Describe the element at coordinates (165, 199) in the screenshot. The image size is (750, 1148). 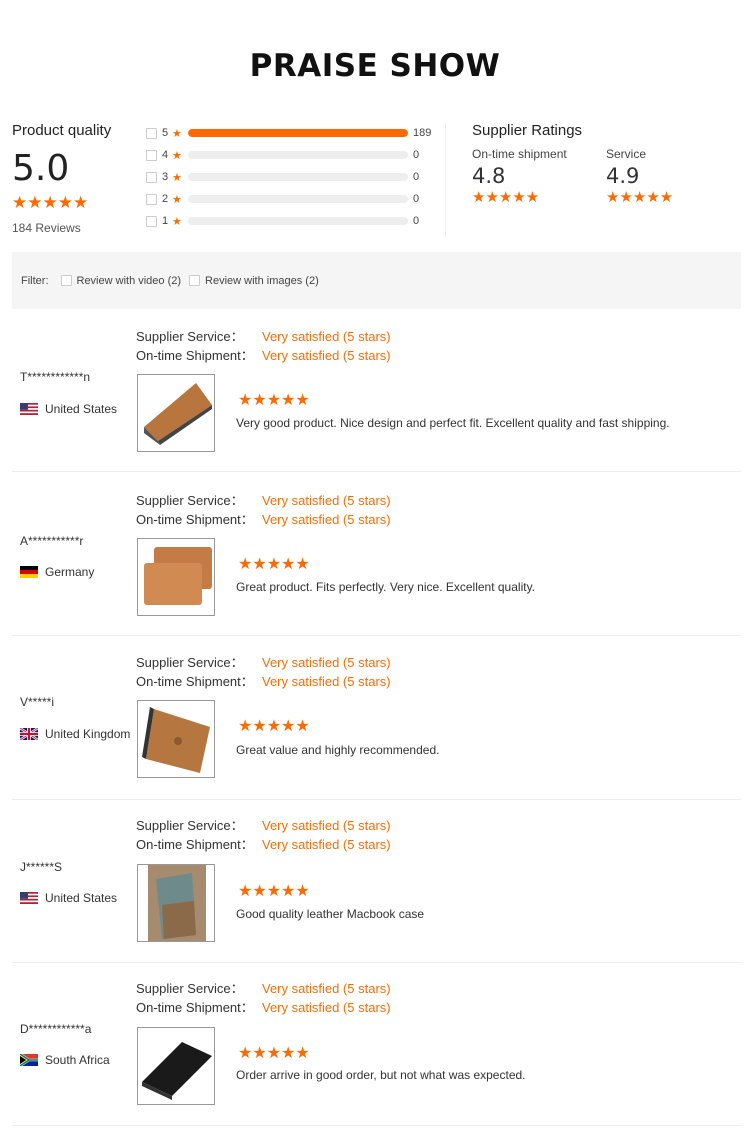
I see `rating-star-number: 2` at that location.